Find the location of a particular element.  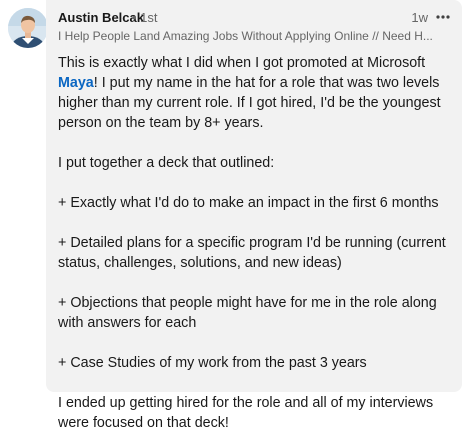

avatar-photo is located at coordinates (28, 28).